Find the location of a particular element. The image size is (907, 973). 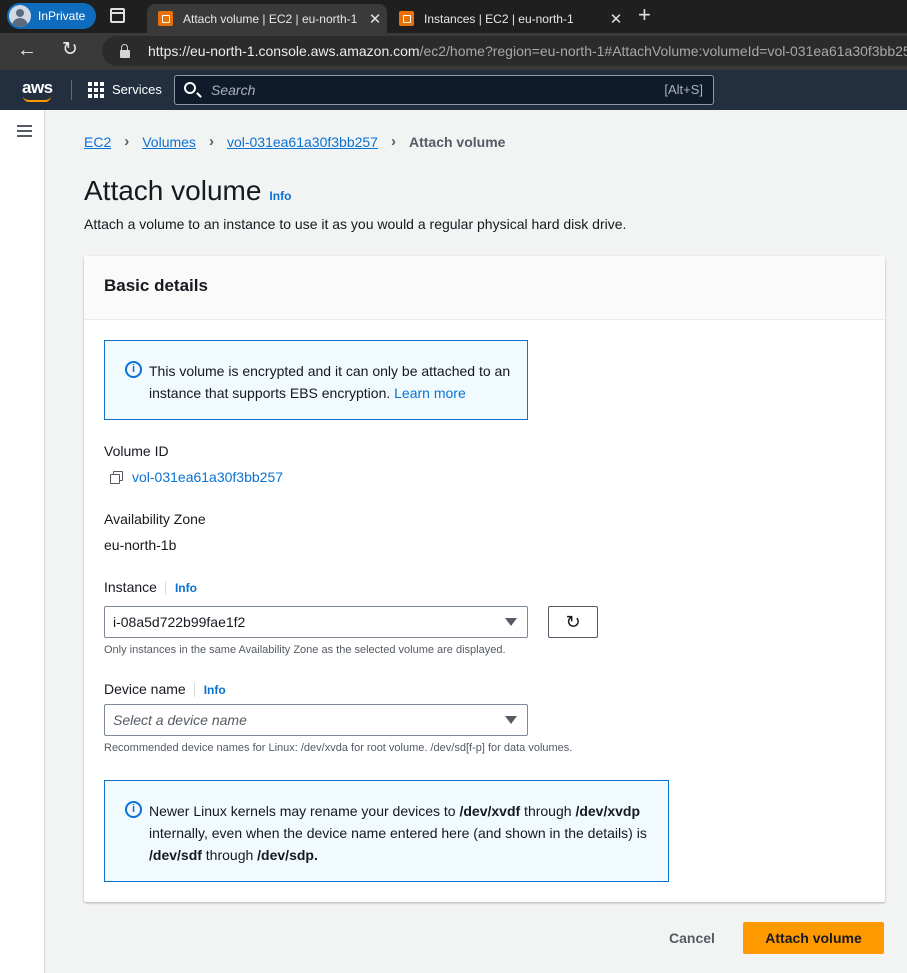

device-name-info-link: Info is located at coordinates (209, 690).